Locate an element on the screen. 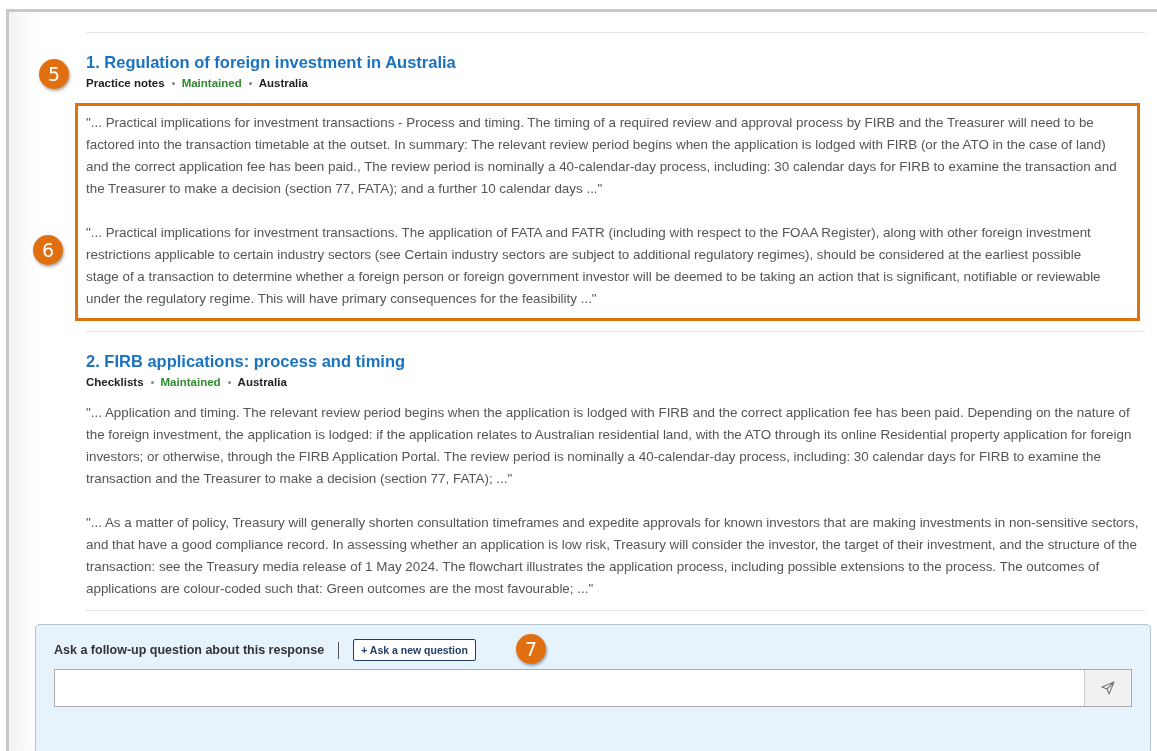  result-title-link: 2. FIRB applications: process and timing is located at coordinates (615, 361).